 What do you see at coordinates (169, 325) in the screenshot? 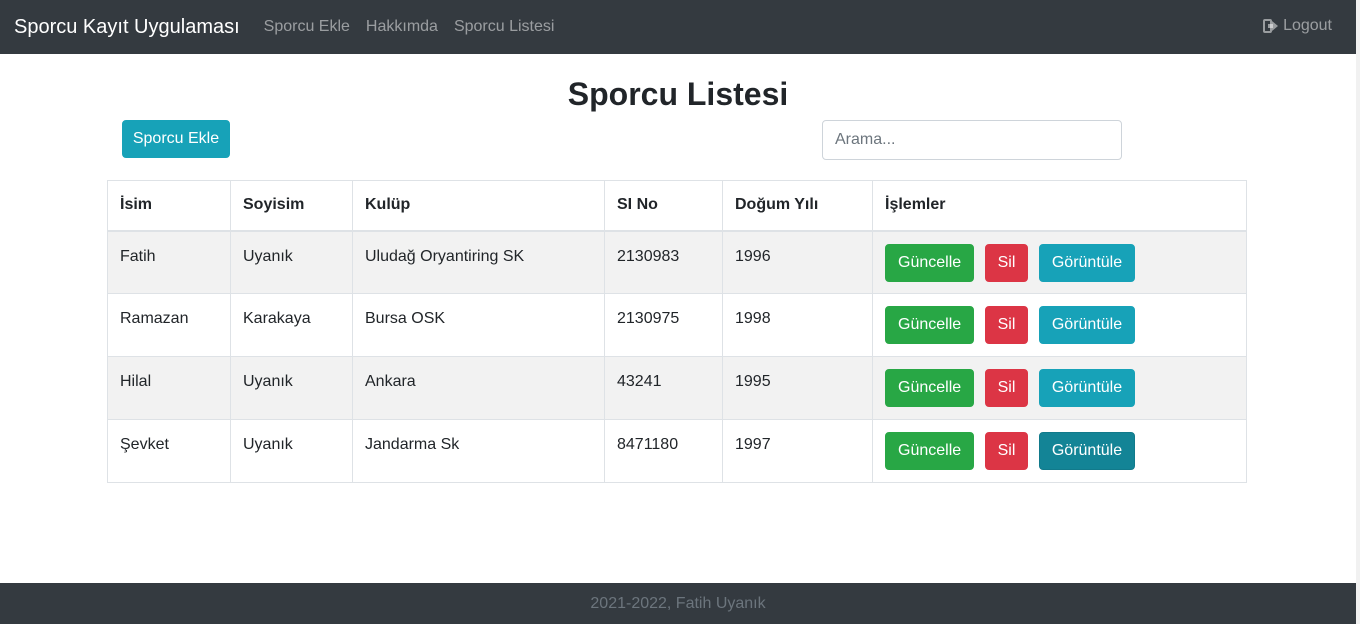
I see `cell-isim: Ramazan` at bounding box center [169, 325].